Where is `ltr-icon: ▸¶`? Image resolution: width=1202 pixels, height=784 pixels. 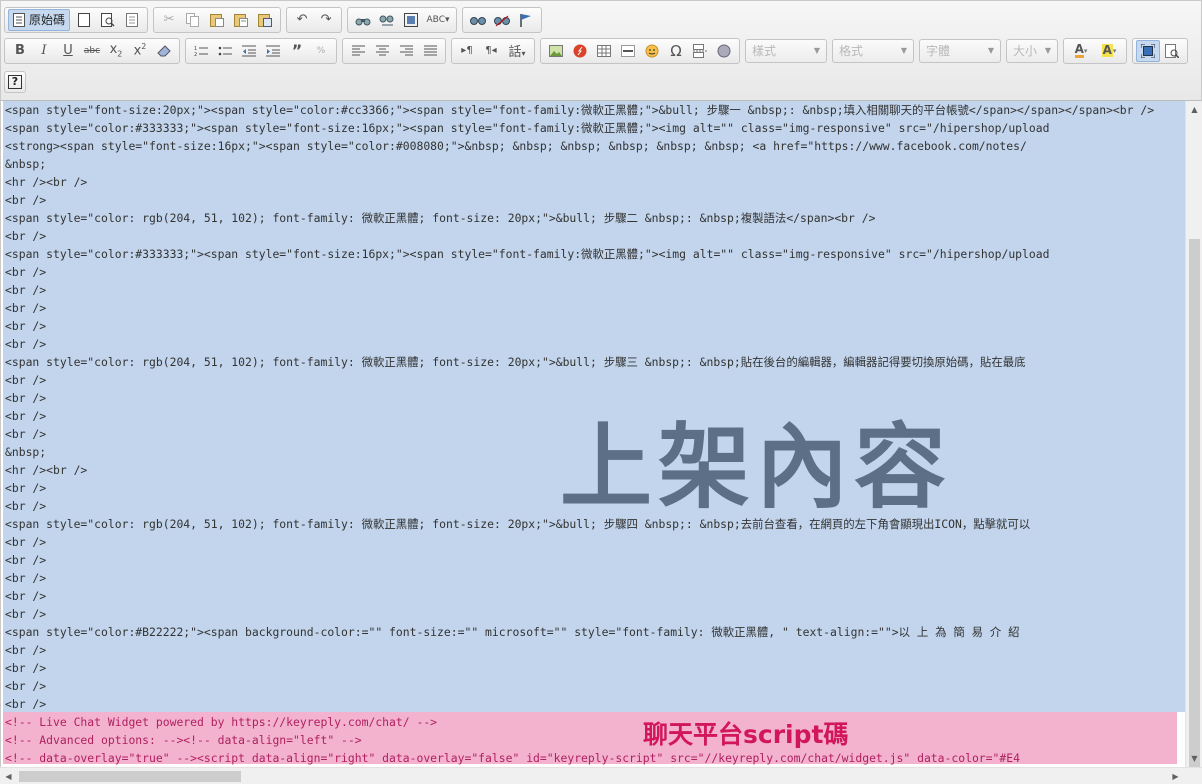
ltr-icon: ▸¶ is located at coordinates (467, 50).